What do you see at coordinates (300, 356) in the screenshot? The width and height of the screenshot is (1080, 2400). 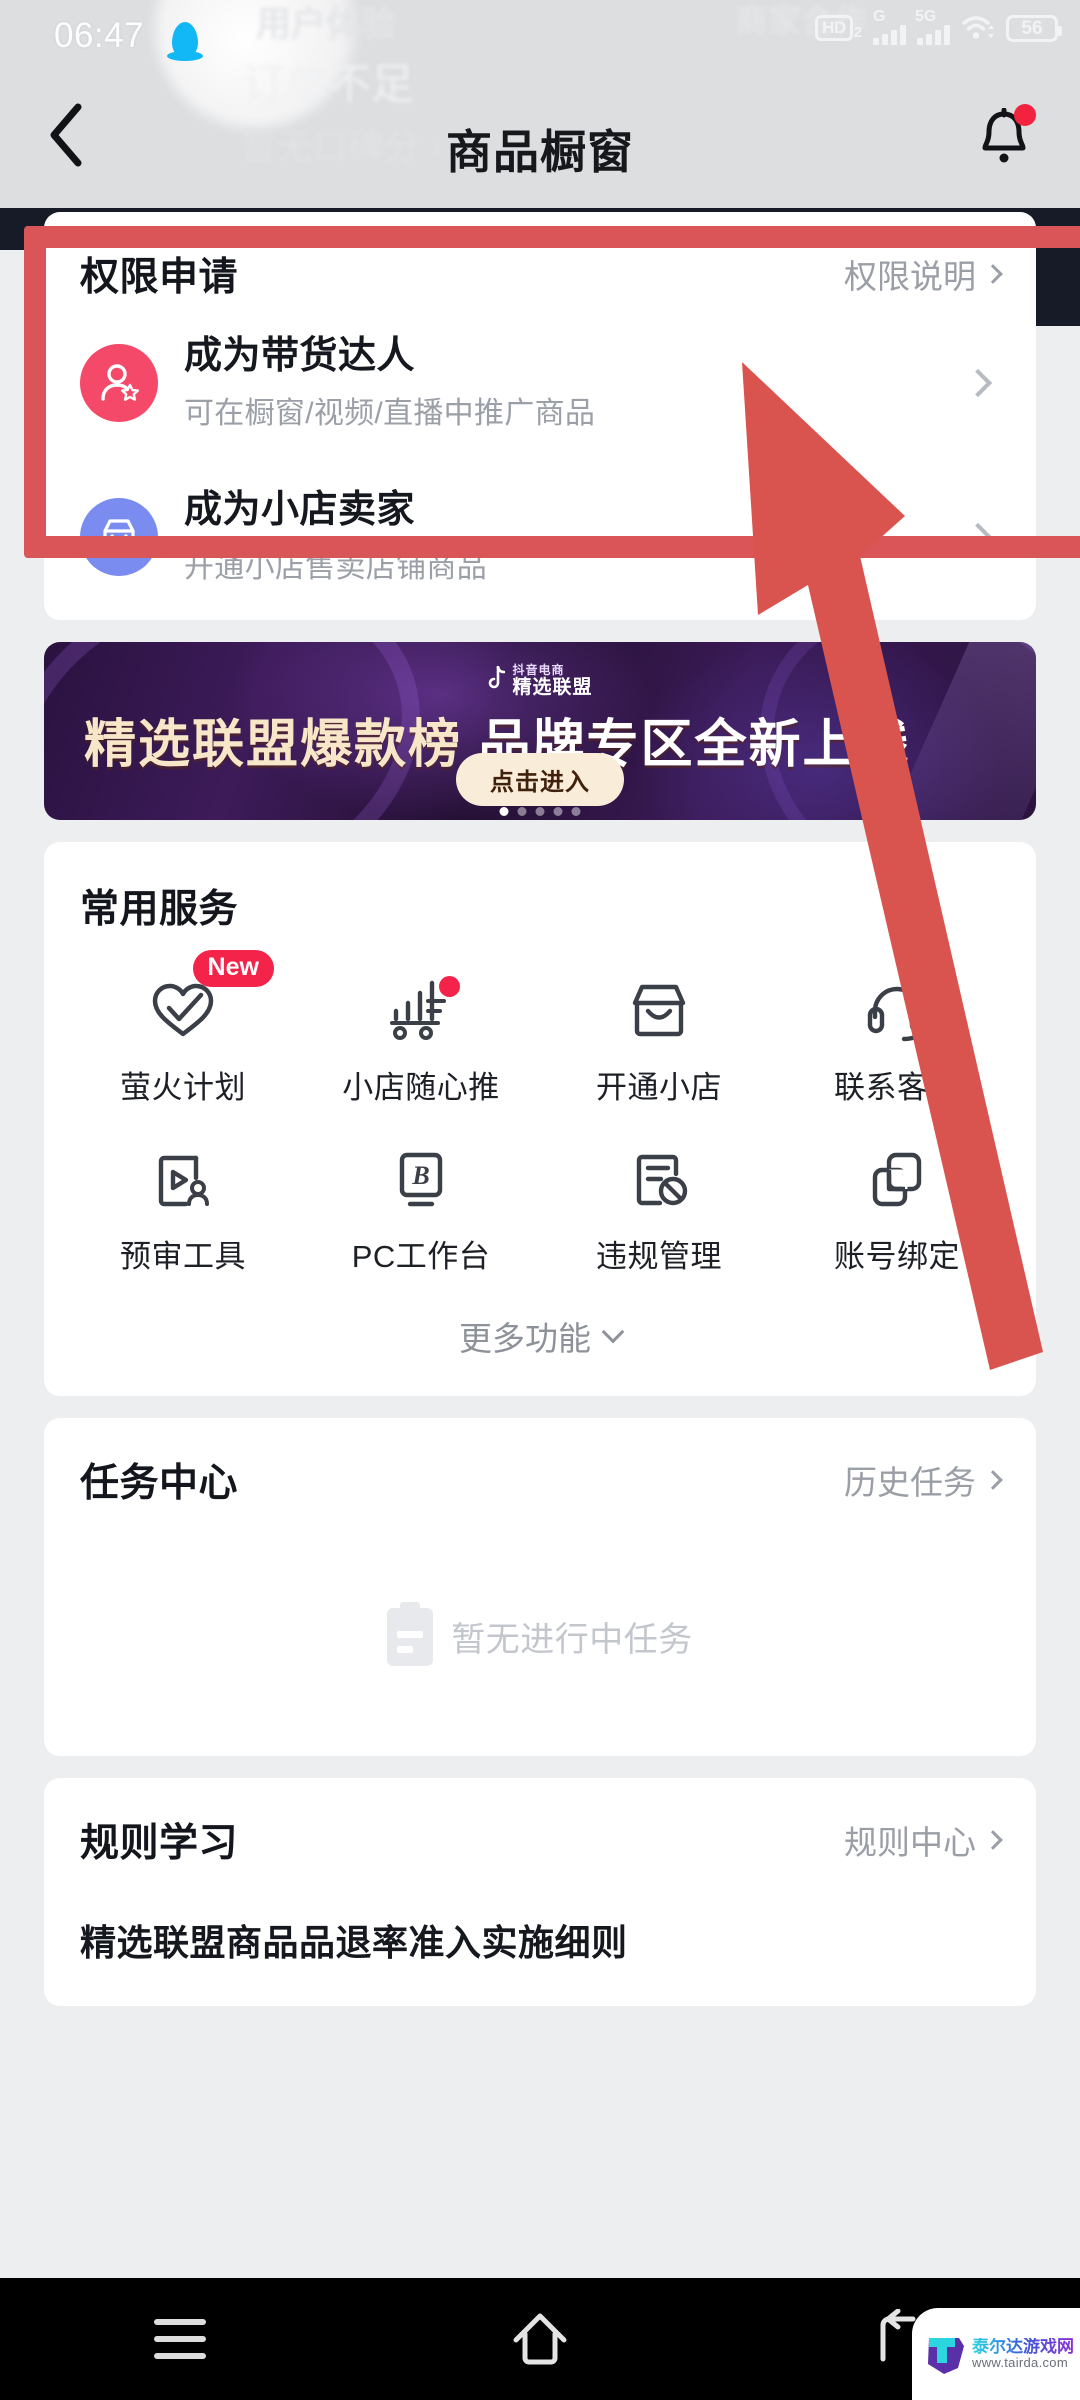 I see `permission-talent-title: 成为带货达人` at bounding box center [300, 356].